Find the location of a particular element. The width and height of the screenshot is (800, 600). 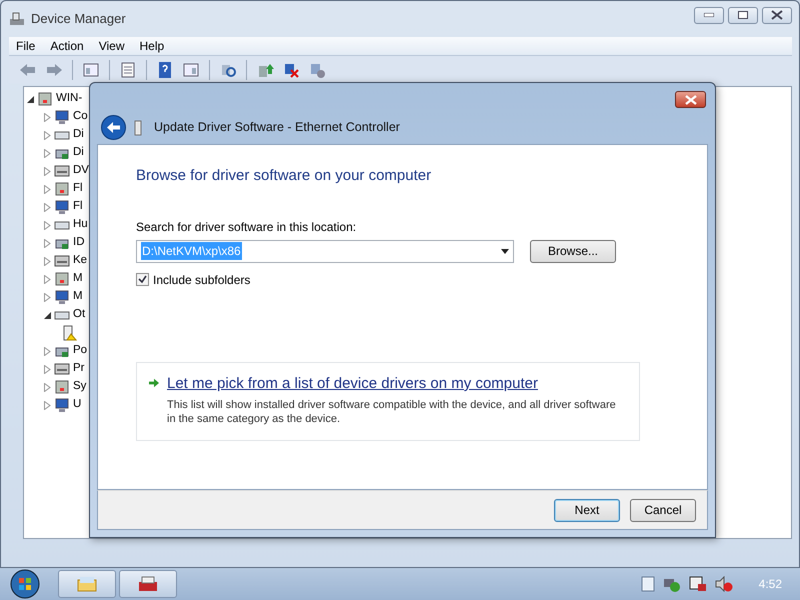

tree-item: Sy is located at coordinates (79, 387).